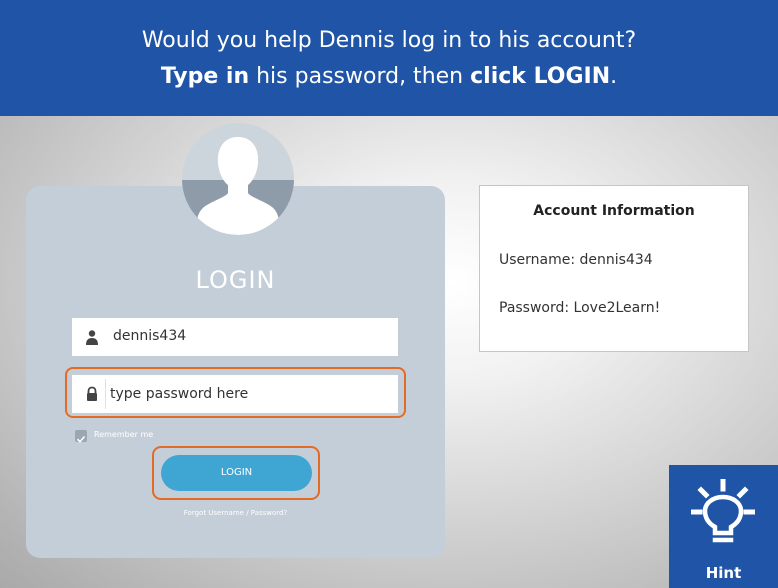  What do you see at coordinates (235, 337) in the screenshot?
I see `username-field: dennis434` at bounding box center [235, 337].